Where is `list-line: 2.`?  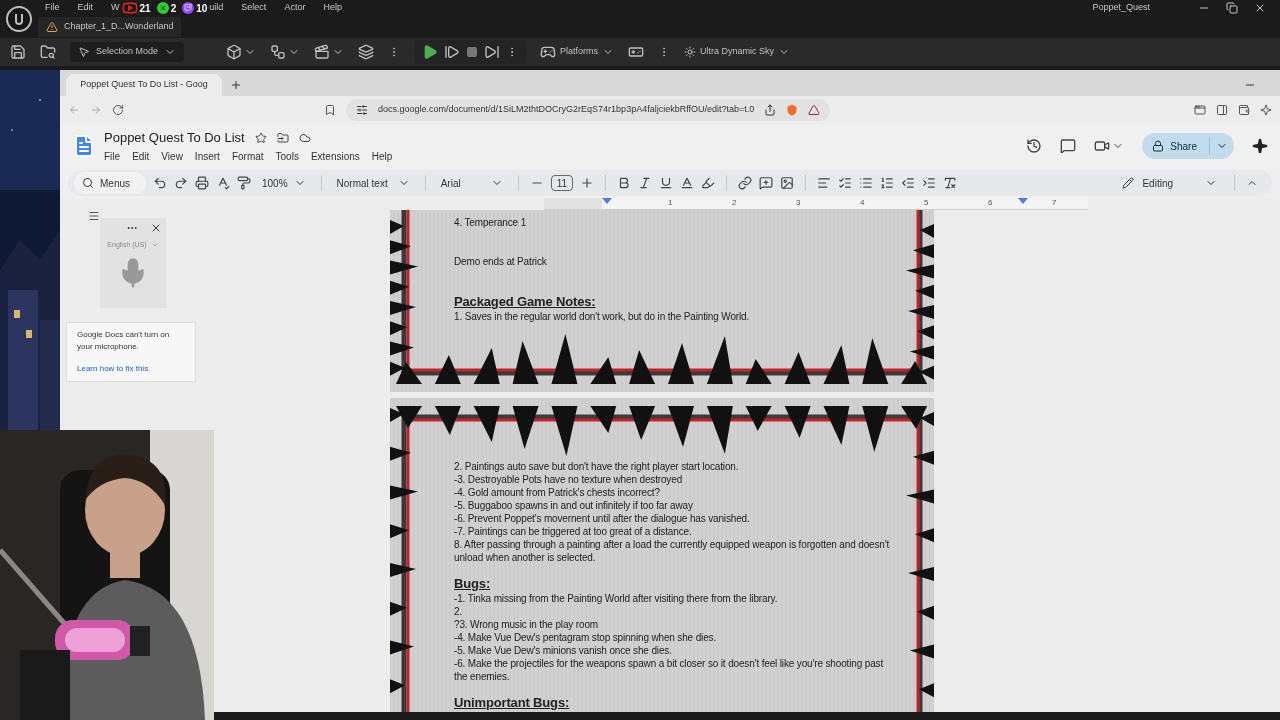
list-line: 2. is located at coordinates (459, 611).